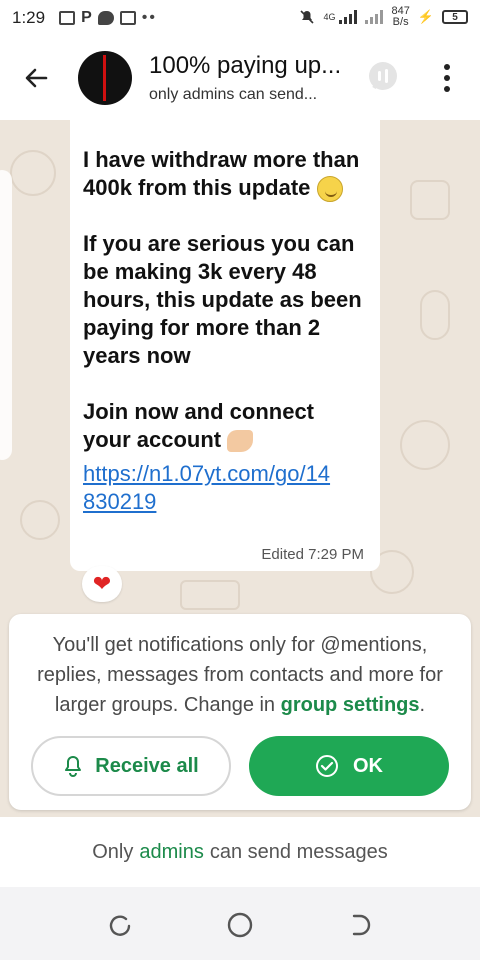  Describe the element at coordinates (199, 426) in the screenshot. I see `message-paragraph-3: Join now and connect your account` at that location.